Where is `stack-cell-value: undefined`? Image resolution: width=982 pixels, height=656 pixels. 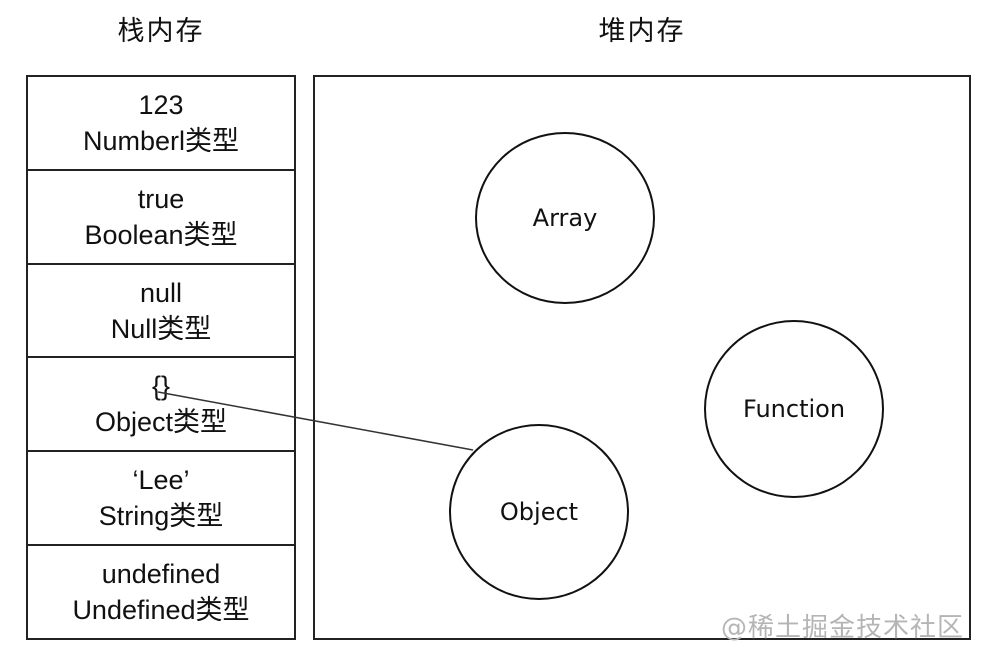 stack-cell-value: undefined is located at coordinates (161, 574).